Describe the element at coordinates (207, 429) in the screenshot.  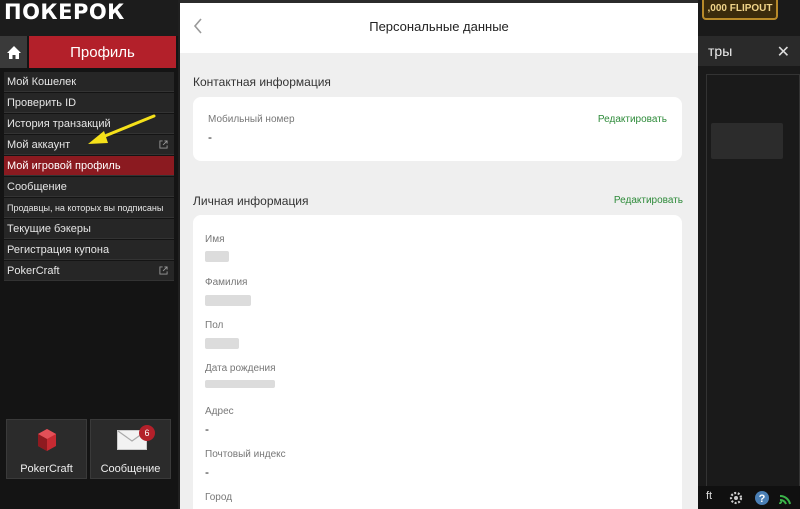
I see `address-value: -` at that location.